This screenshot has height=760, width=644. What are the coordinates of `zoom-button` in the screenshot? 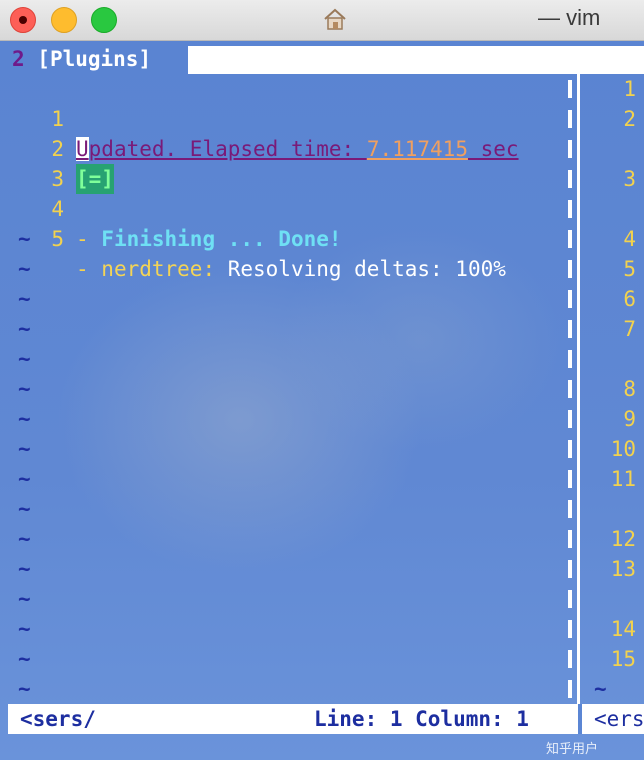 It's located at (104, 20).